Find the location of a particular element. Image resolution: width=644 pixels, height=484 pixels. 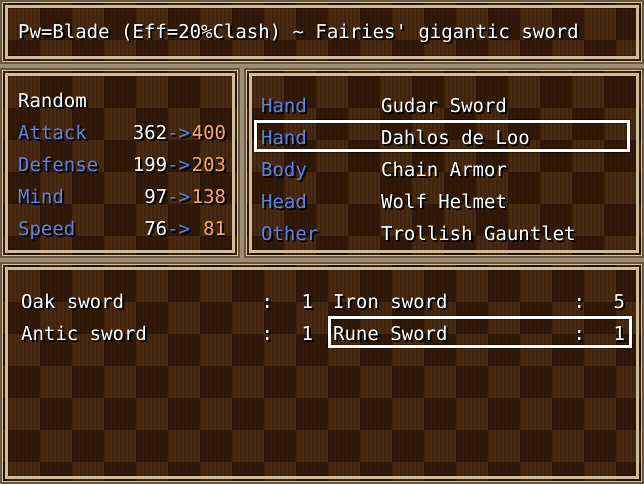

item-name: Antic sword is located at coordinates (84, 333).